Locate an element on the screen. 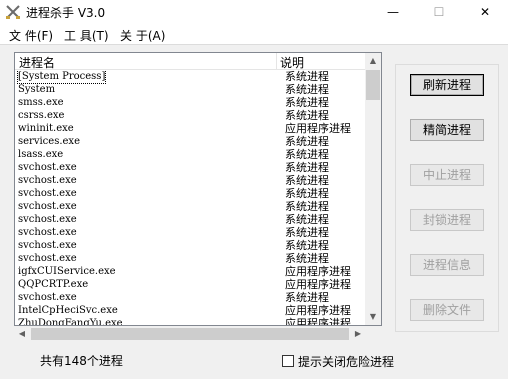  process-row: ZhuDongFangYu.exe 应用程序进程 is located at coordinates (191, 321).